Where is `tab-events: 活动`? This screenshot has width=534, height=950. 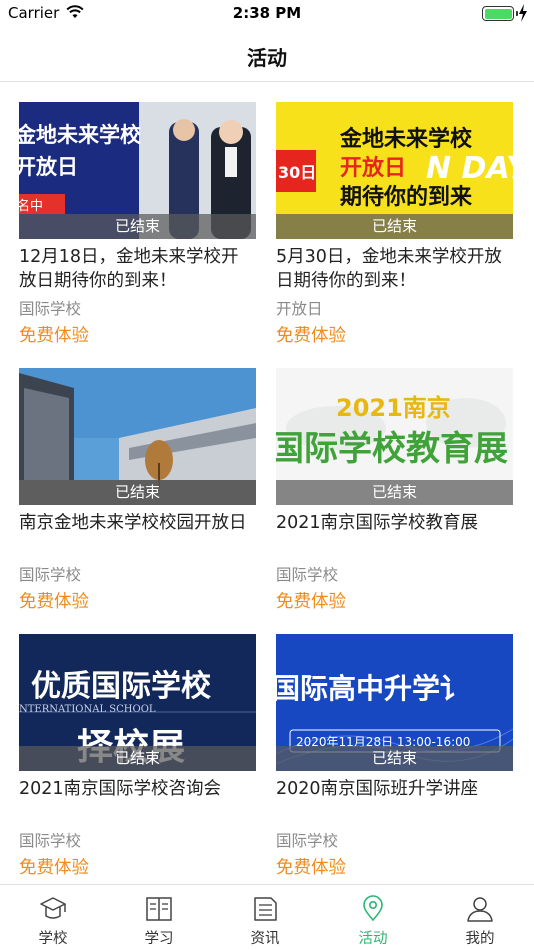 tab-events: 活动 is located at coordinates (373, 919).